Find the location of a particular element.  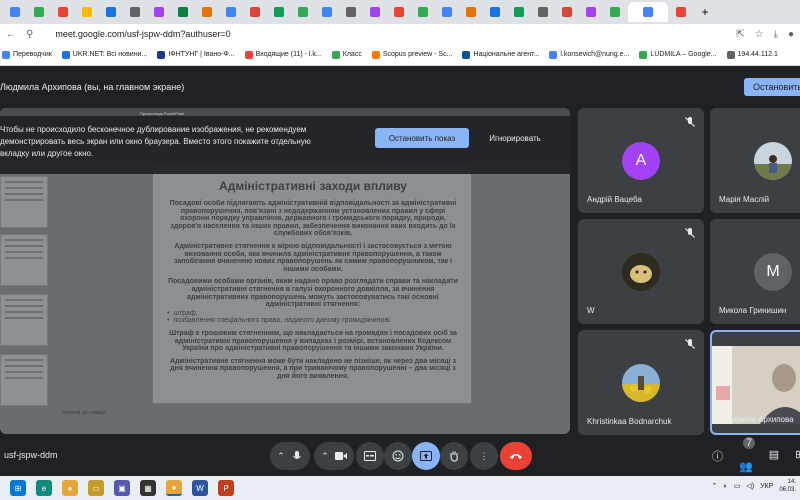

leave-call-button is located at coordinates (516, 456).